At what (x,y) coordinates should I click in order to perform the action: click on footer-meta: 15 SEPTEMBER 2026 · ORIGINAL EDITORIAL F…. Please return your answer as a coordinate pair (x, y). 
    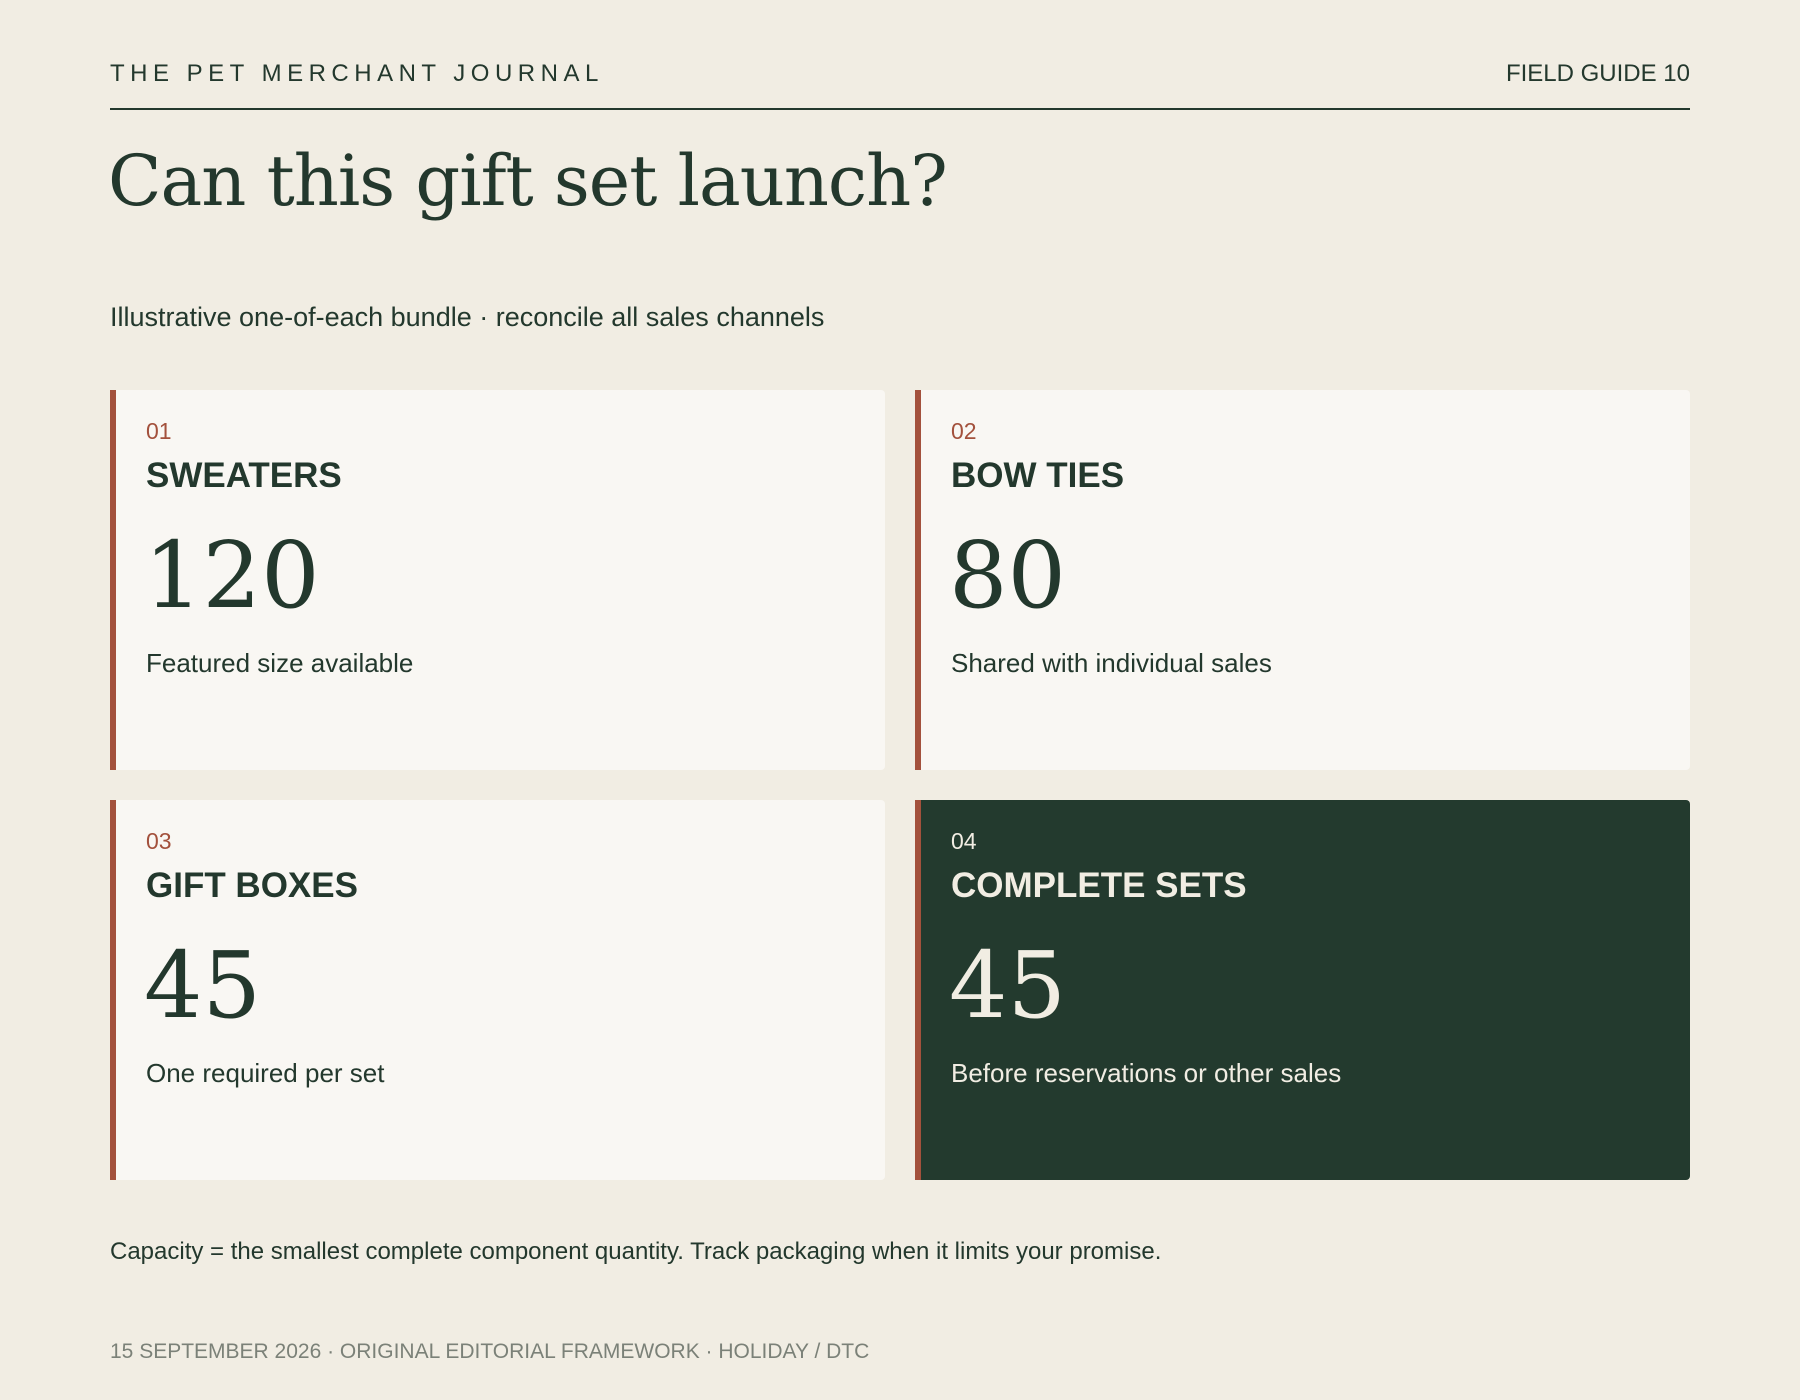
    Looking at the image, I should click on (490, 1351).